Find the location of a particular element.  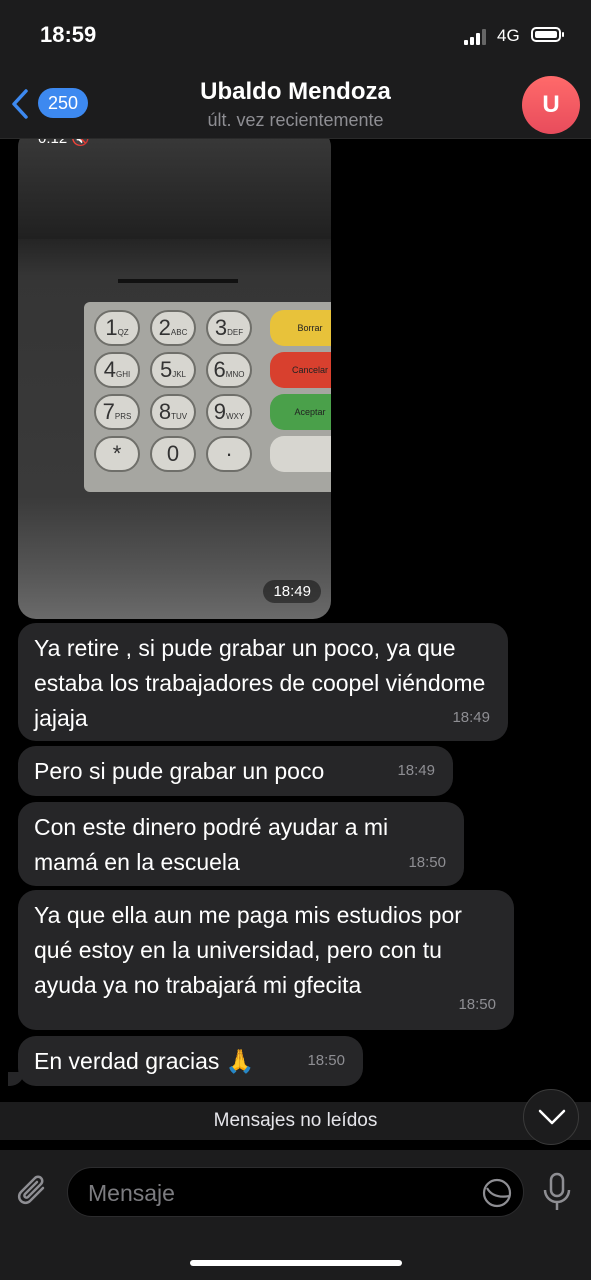

keypad-key: 3DEF is located at coordinates (229, 328).